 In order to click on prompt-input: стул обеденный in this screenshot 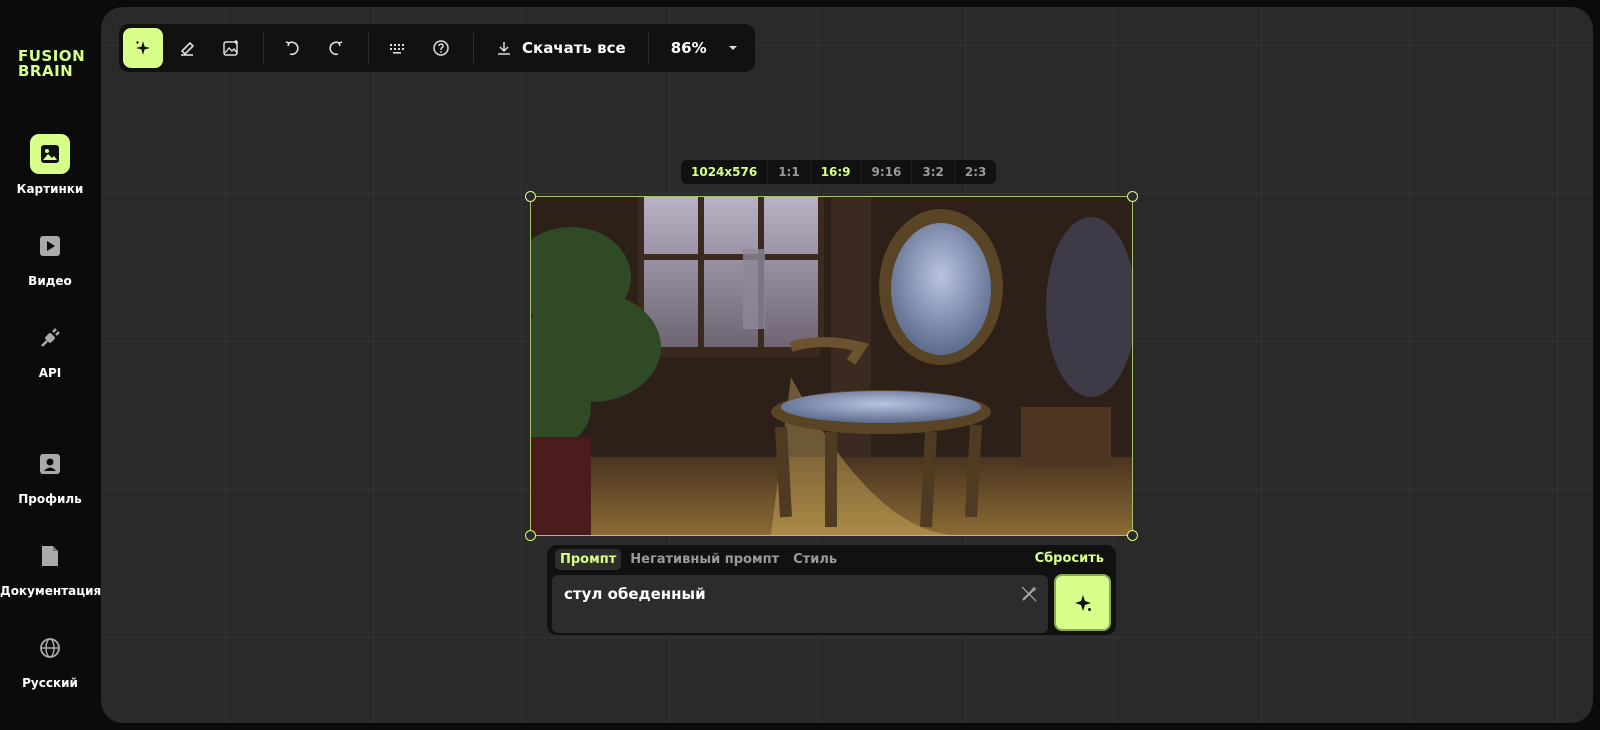, I will do `click(800, 604)`.